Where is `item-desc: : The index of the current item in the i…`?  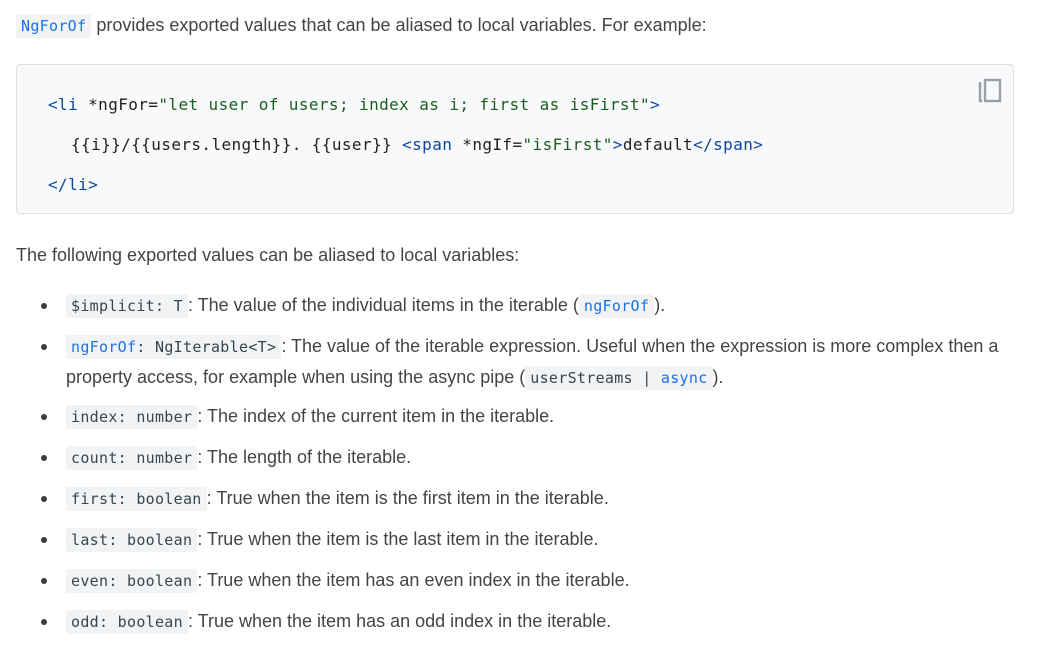 item-desc: : The index of the current item in the i… is located at coordinates (376, 416).